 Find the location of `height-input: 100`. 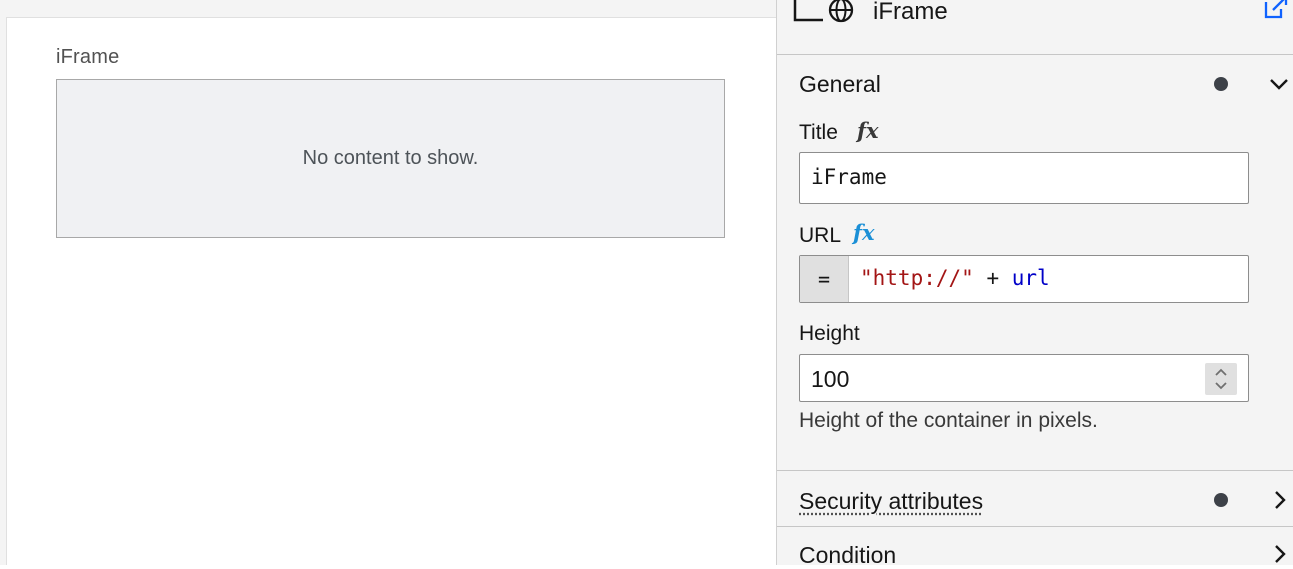

height-input: 100 is located at coordinates (1024, 378).